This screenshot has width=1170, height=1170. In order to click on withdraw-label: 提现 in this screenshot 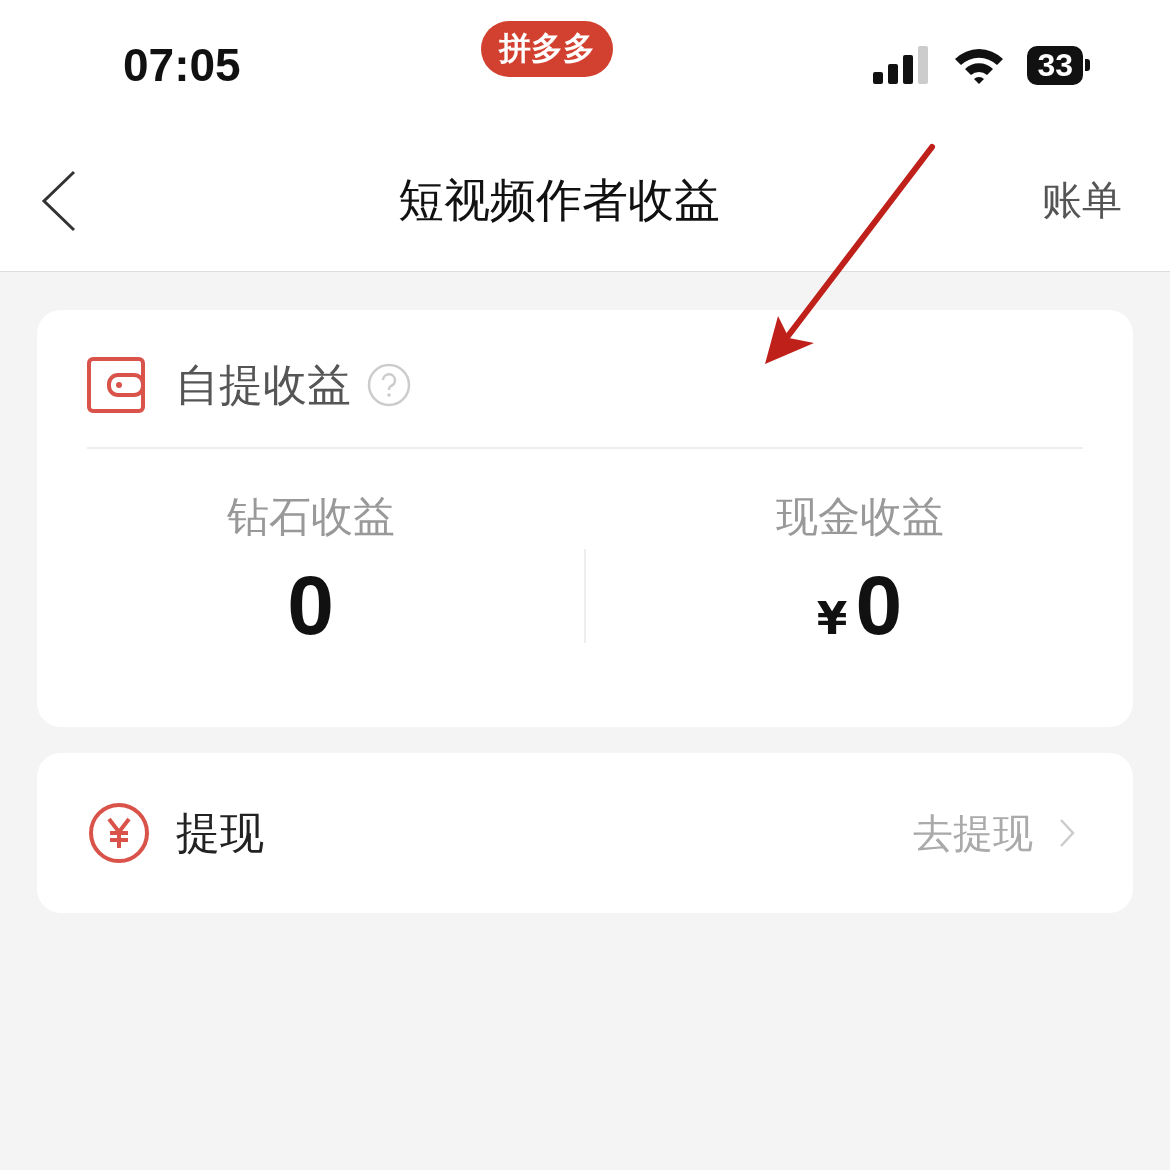, I will do `click(220, 832)`.